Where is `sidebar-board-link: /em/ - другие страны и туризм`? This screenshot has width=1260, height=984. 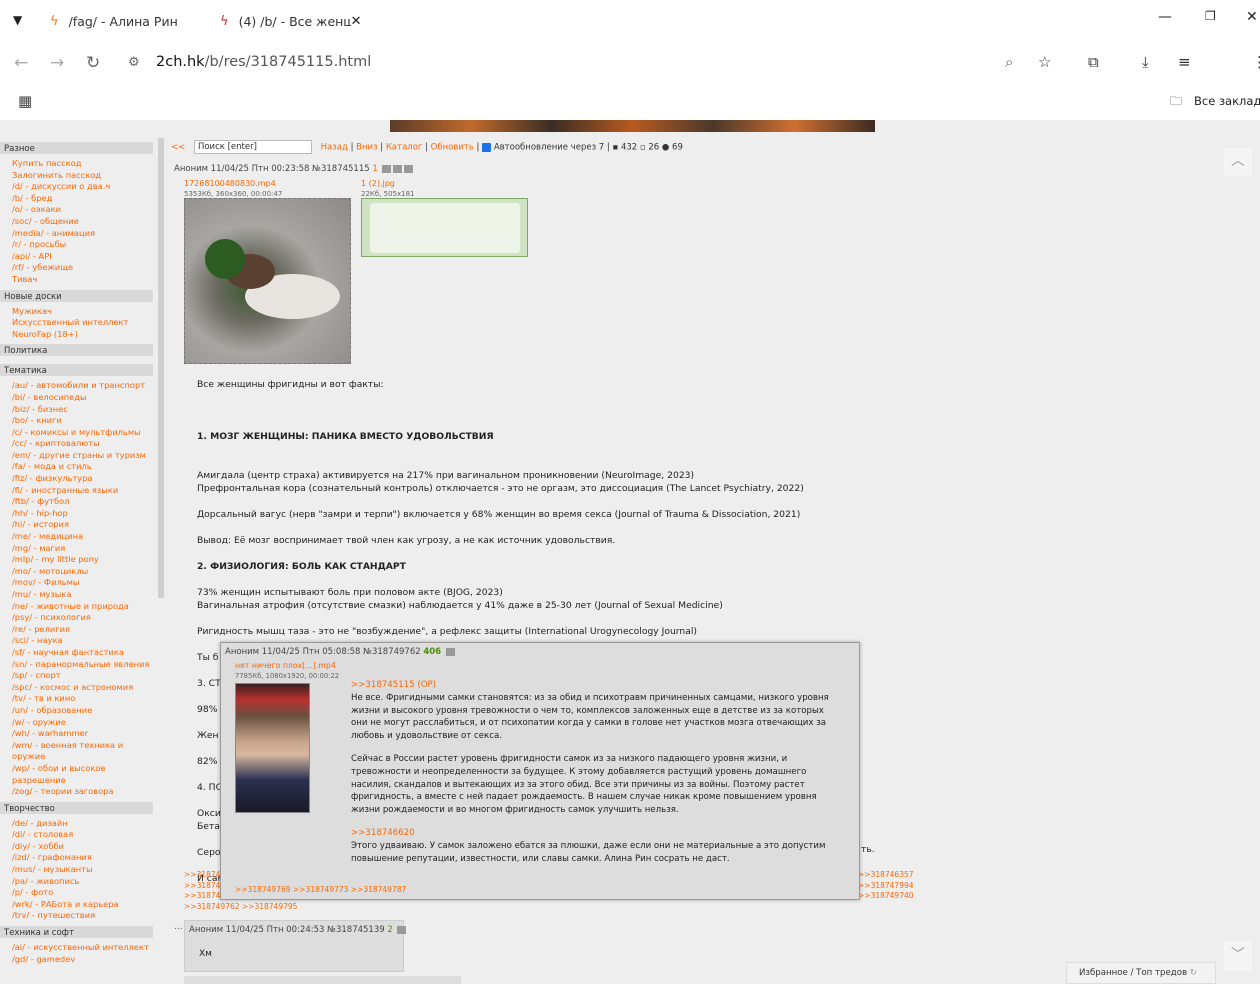
sidebar-board-link: /em/ - другие страны и туризм is located at coordinates (76, 456).